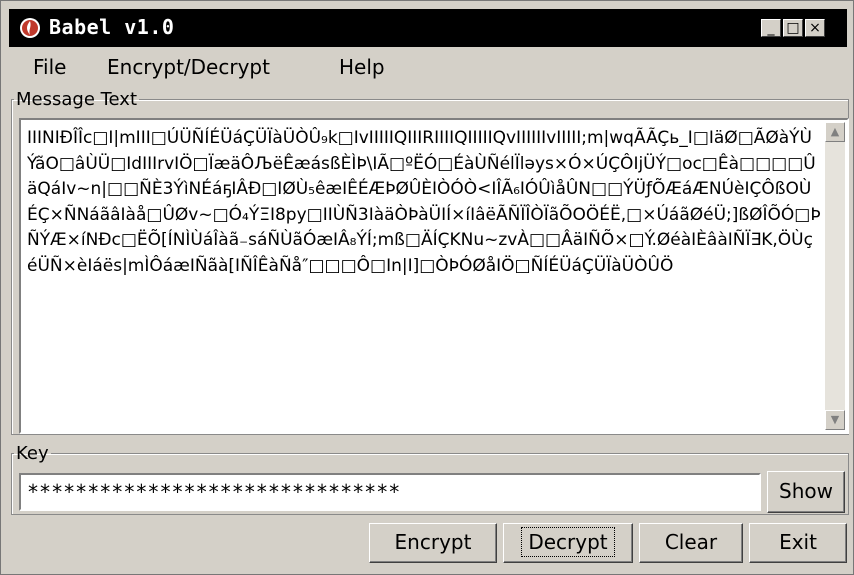 Image resolution: width=854 pixels, height=575 pixels. I want to click on window-title: Babel v1.0, so click(112, 27).